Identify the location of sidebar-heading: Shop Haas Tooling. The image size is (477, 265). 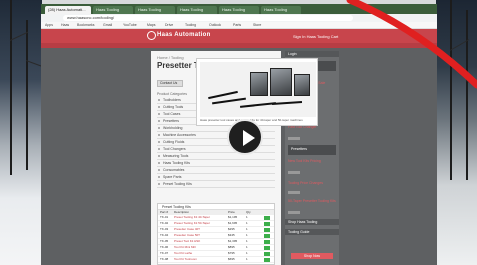
(303, 222).